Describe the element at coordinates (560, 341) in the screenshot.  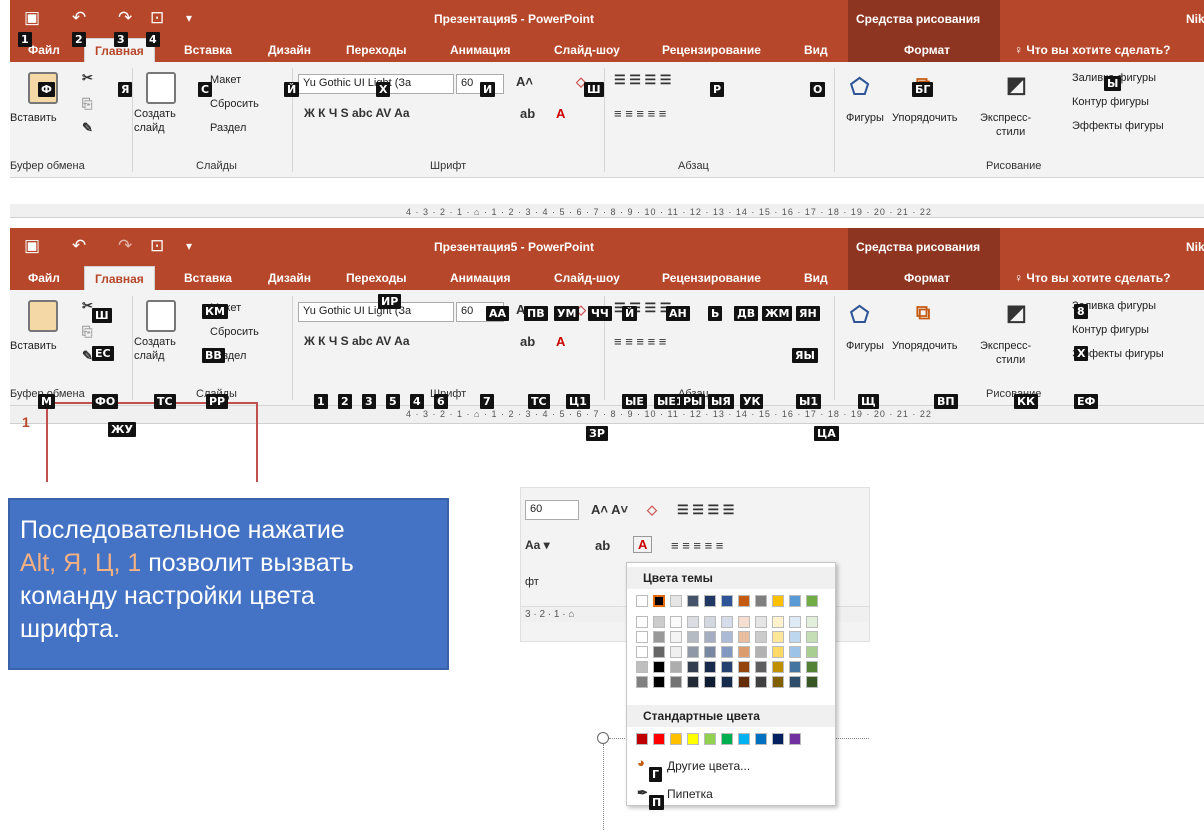
I see `font-color-icon: A` at that location.